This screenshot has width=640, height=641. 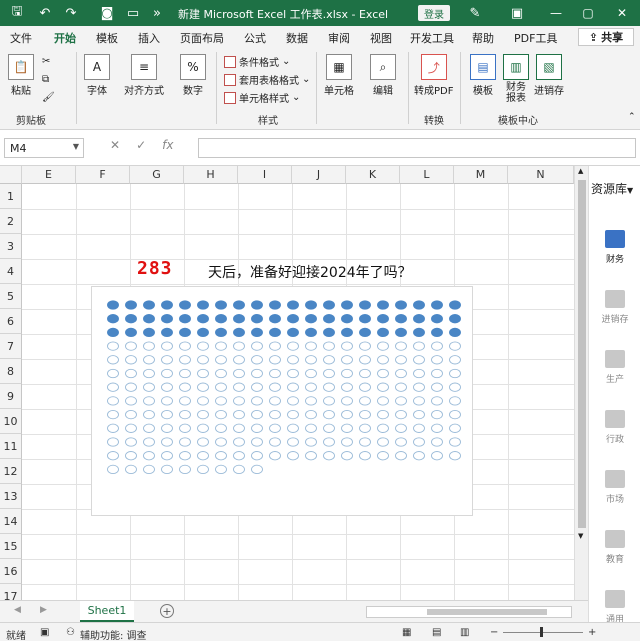 I want to click on cells-button: ▦ 单元格, so click(x=339, y=75).